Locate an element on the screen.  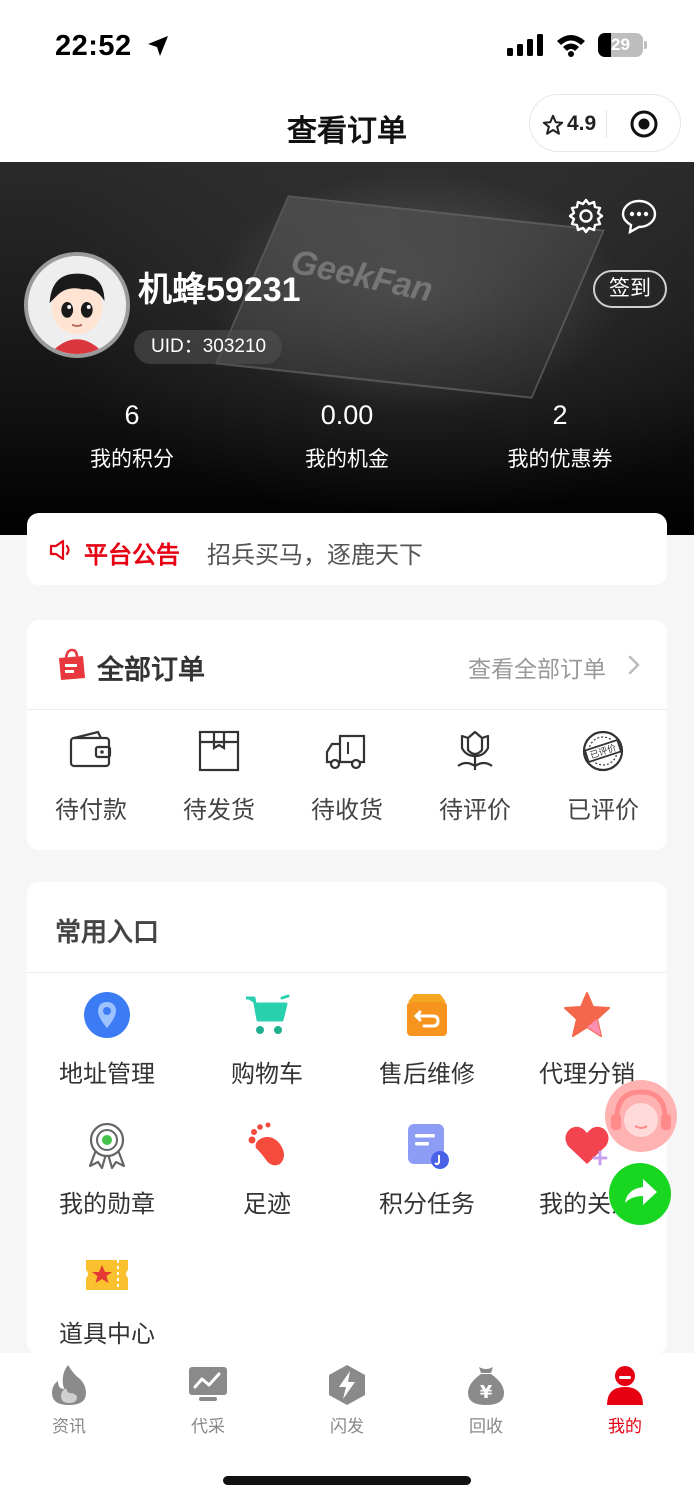
battery-level: 29 is located at coordinates (620, 44).